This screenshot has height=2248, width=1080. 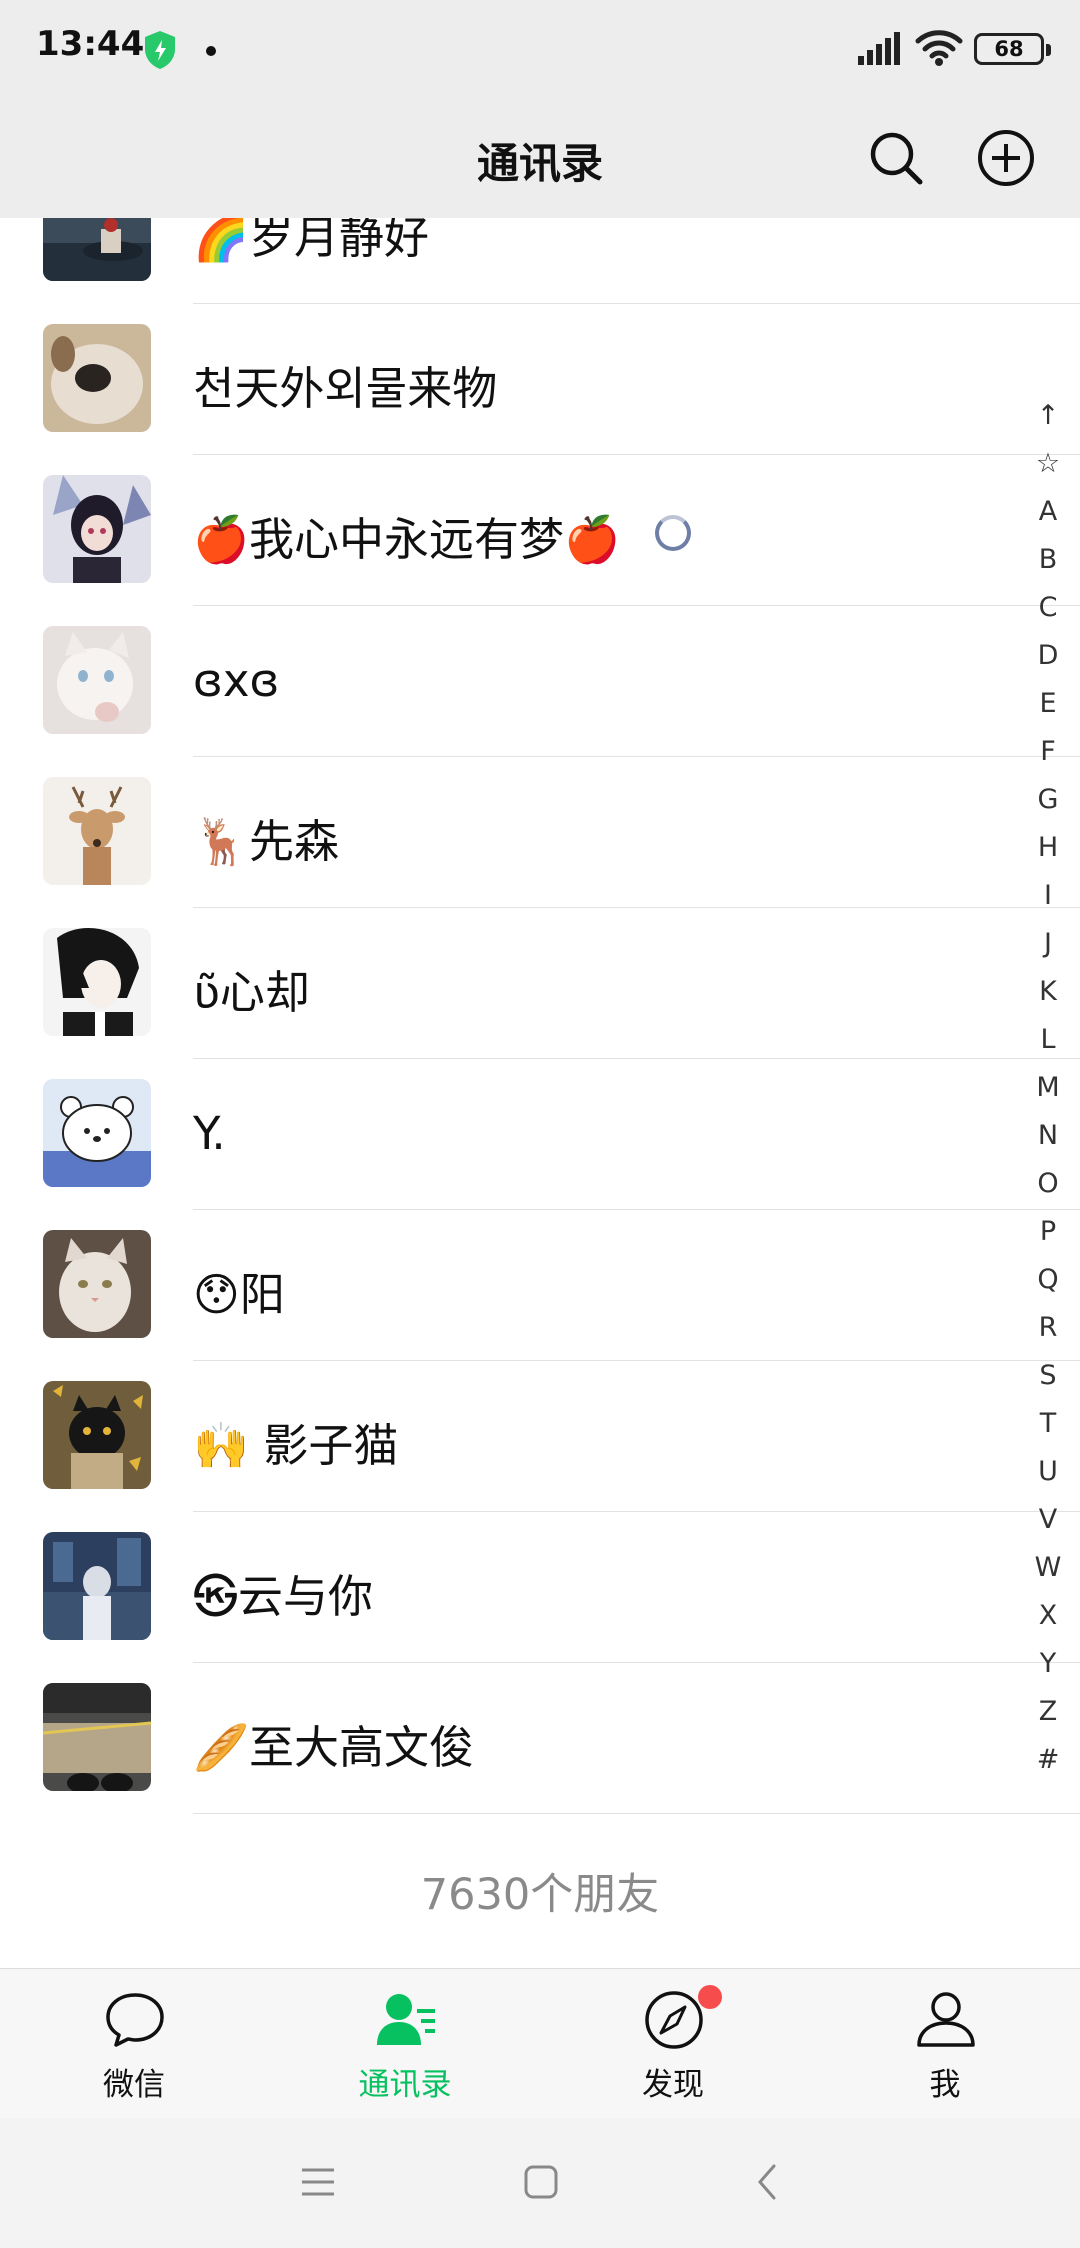 What do you see at coordinates (1048, 1184) in the screenshot?
I see `alpha-index-letter: O` at bounding box center [1048, 1184].